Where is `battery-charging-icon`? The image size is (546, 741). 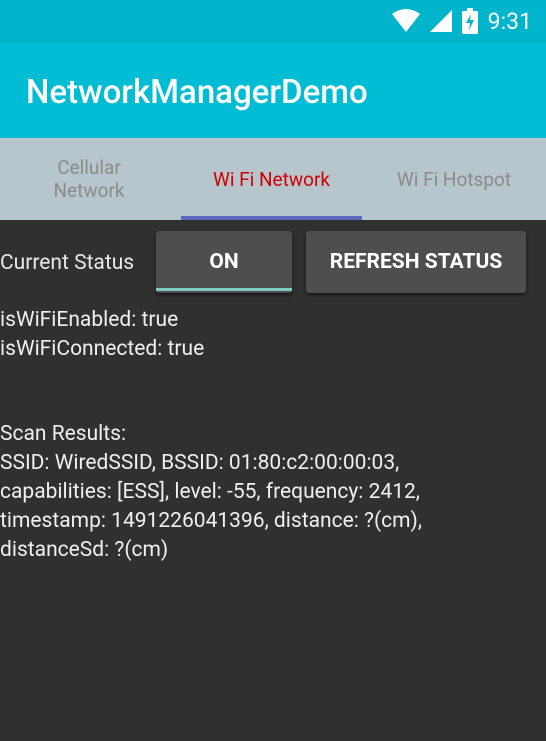
battery-charging-icon is located at coordinates (469, 21).